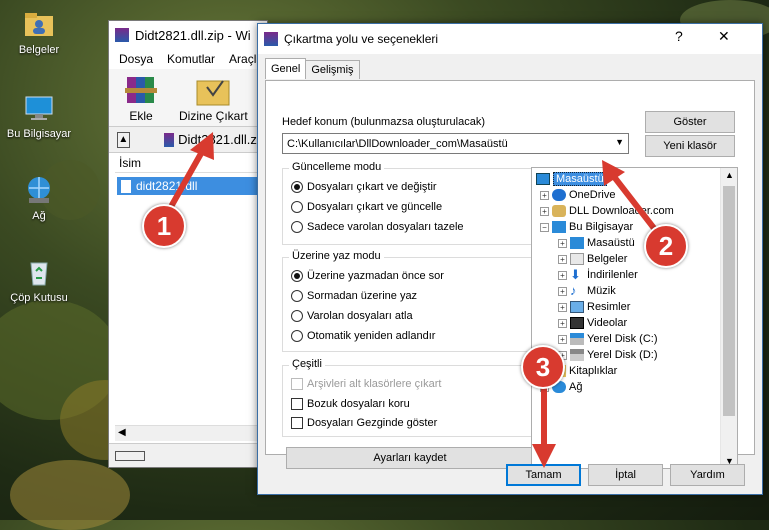 The image size is (769, 530). Describe the element at coordinates (666, 246) in the screenshot. I see `step-badge-2: 2` at that location.